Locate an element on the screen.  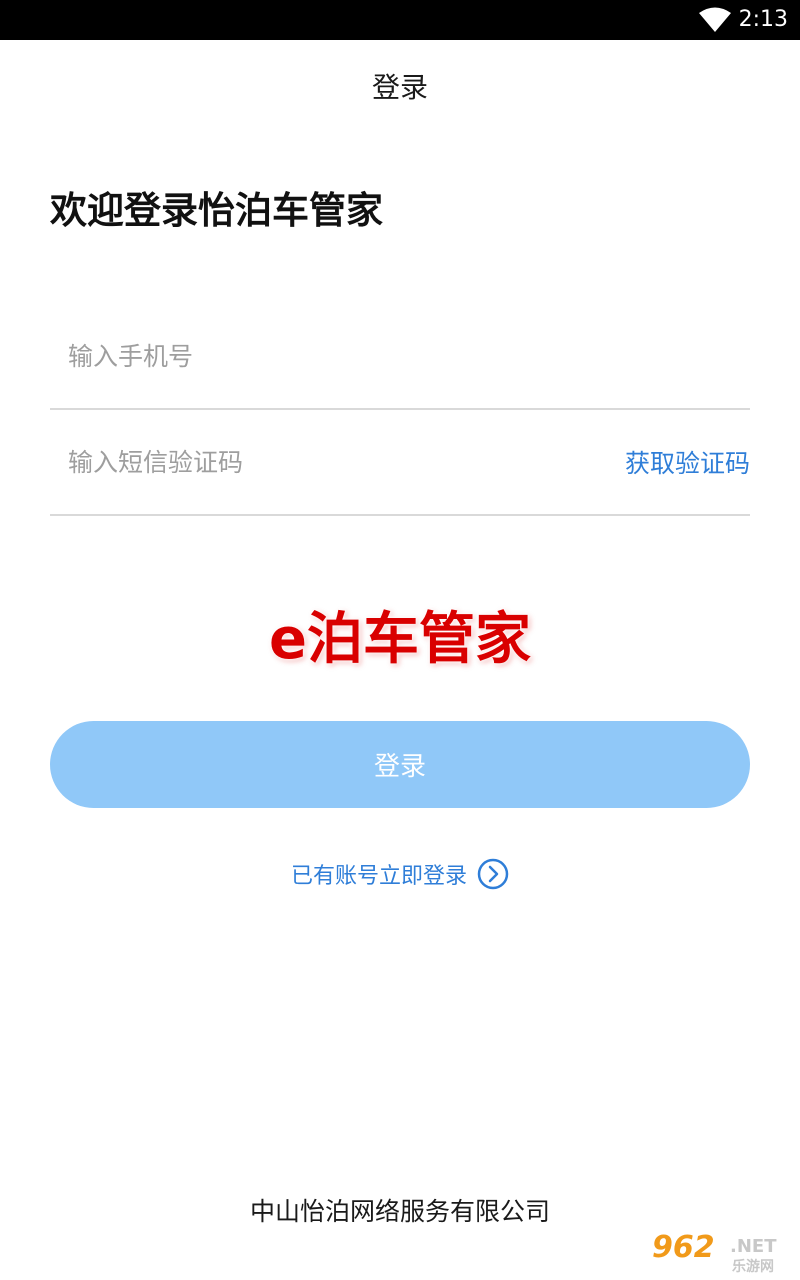
wifi-icon is located at coordinates (715, 19).